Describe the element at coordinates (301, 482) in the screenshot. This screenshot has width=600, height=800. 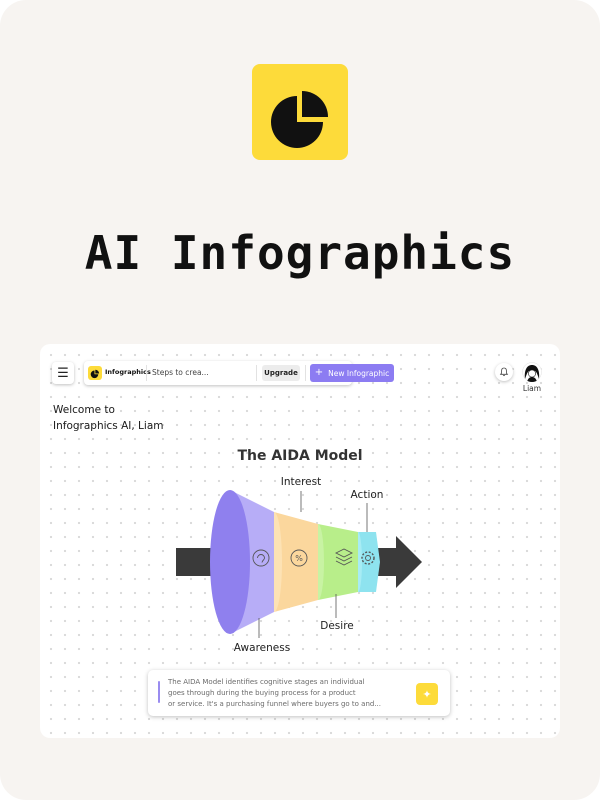
I see `stage-label-interest: Interest` at that location.